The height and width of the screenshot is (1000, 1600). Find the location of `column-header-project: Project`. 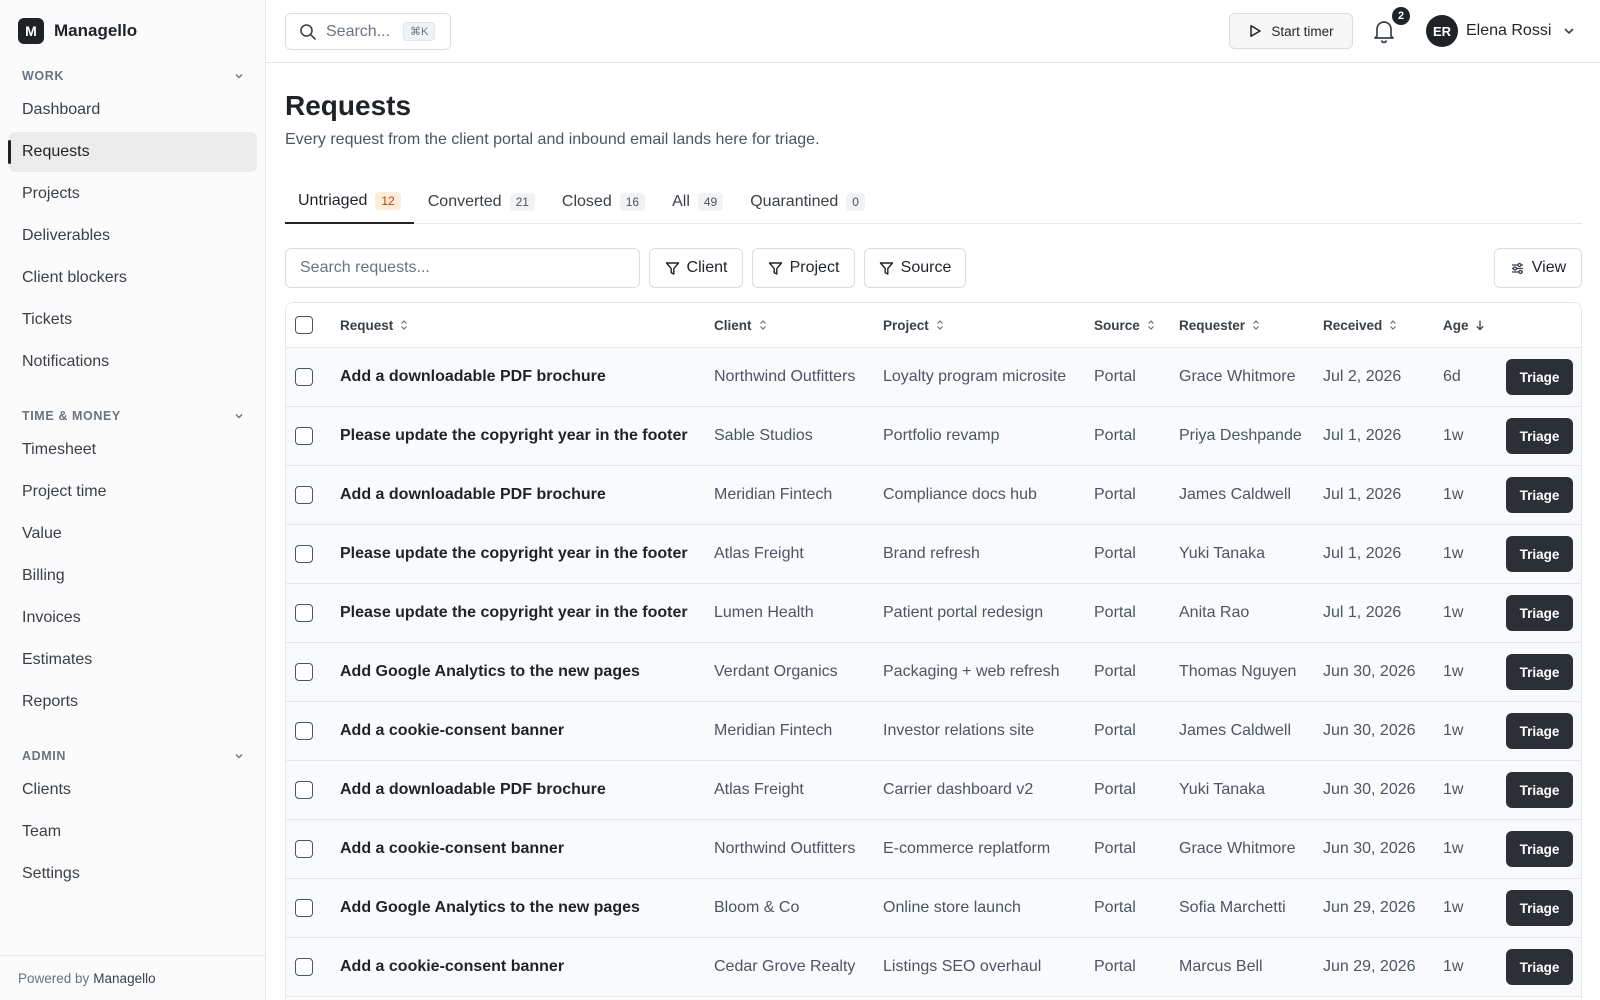

column-header-project: Project is located at coordinates (914, 325).